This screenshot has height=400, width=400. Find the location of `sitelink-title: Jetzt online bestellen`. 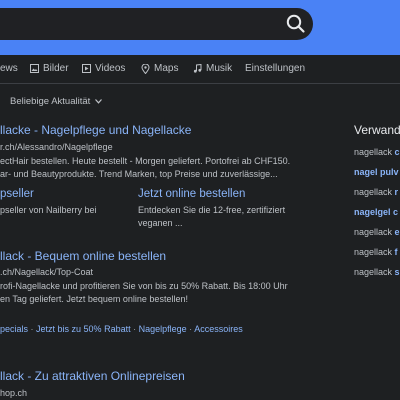

sitelink-title: Jetzt online bestellen is located at coordinates (191, 194).